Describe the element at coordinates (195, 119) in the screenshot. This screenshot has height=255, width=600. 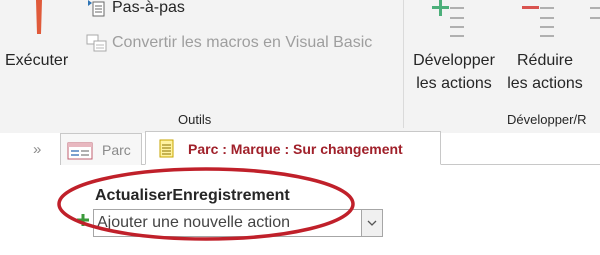
I see `tools-group-label: Outils` at that location.